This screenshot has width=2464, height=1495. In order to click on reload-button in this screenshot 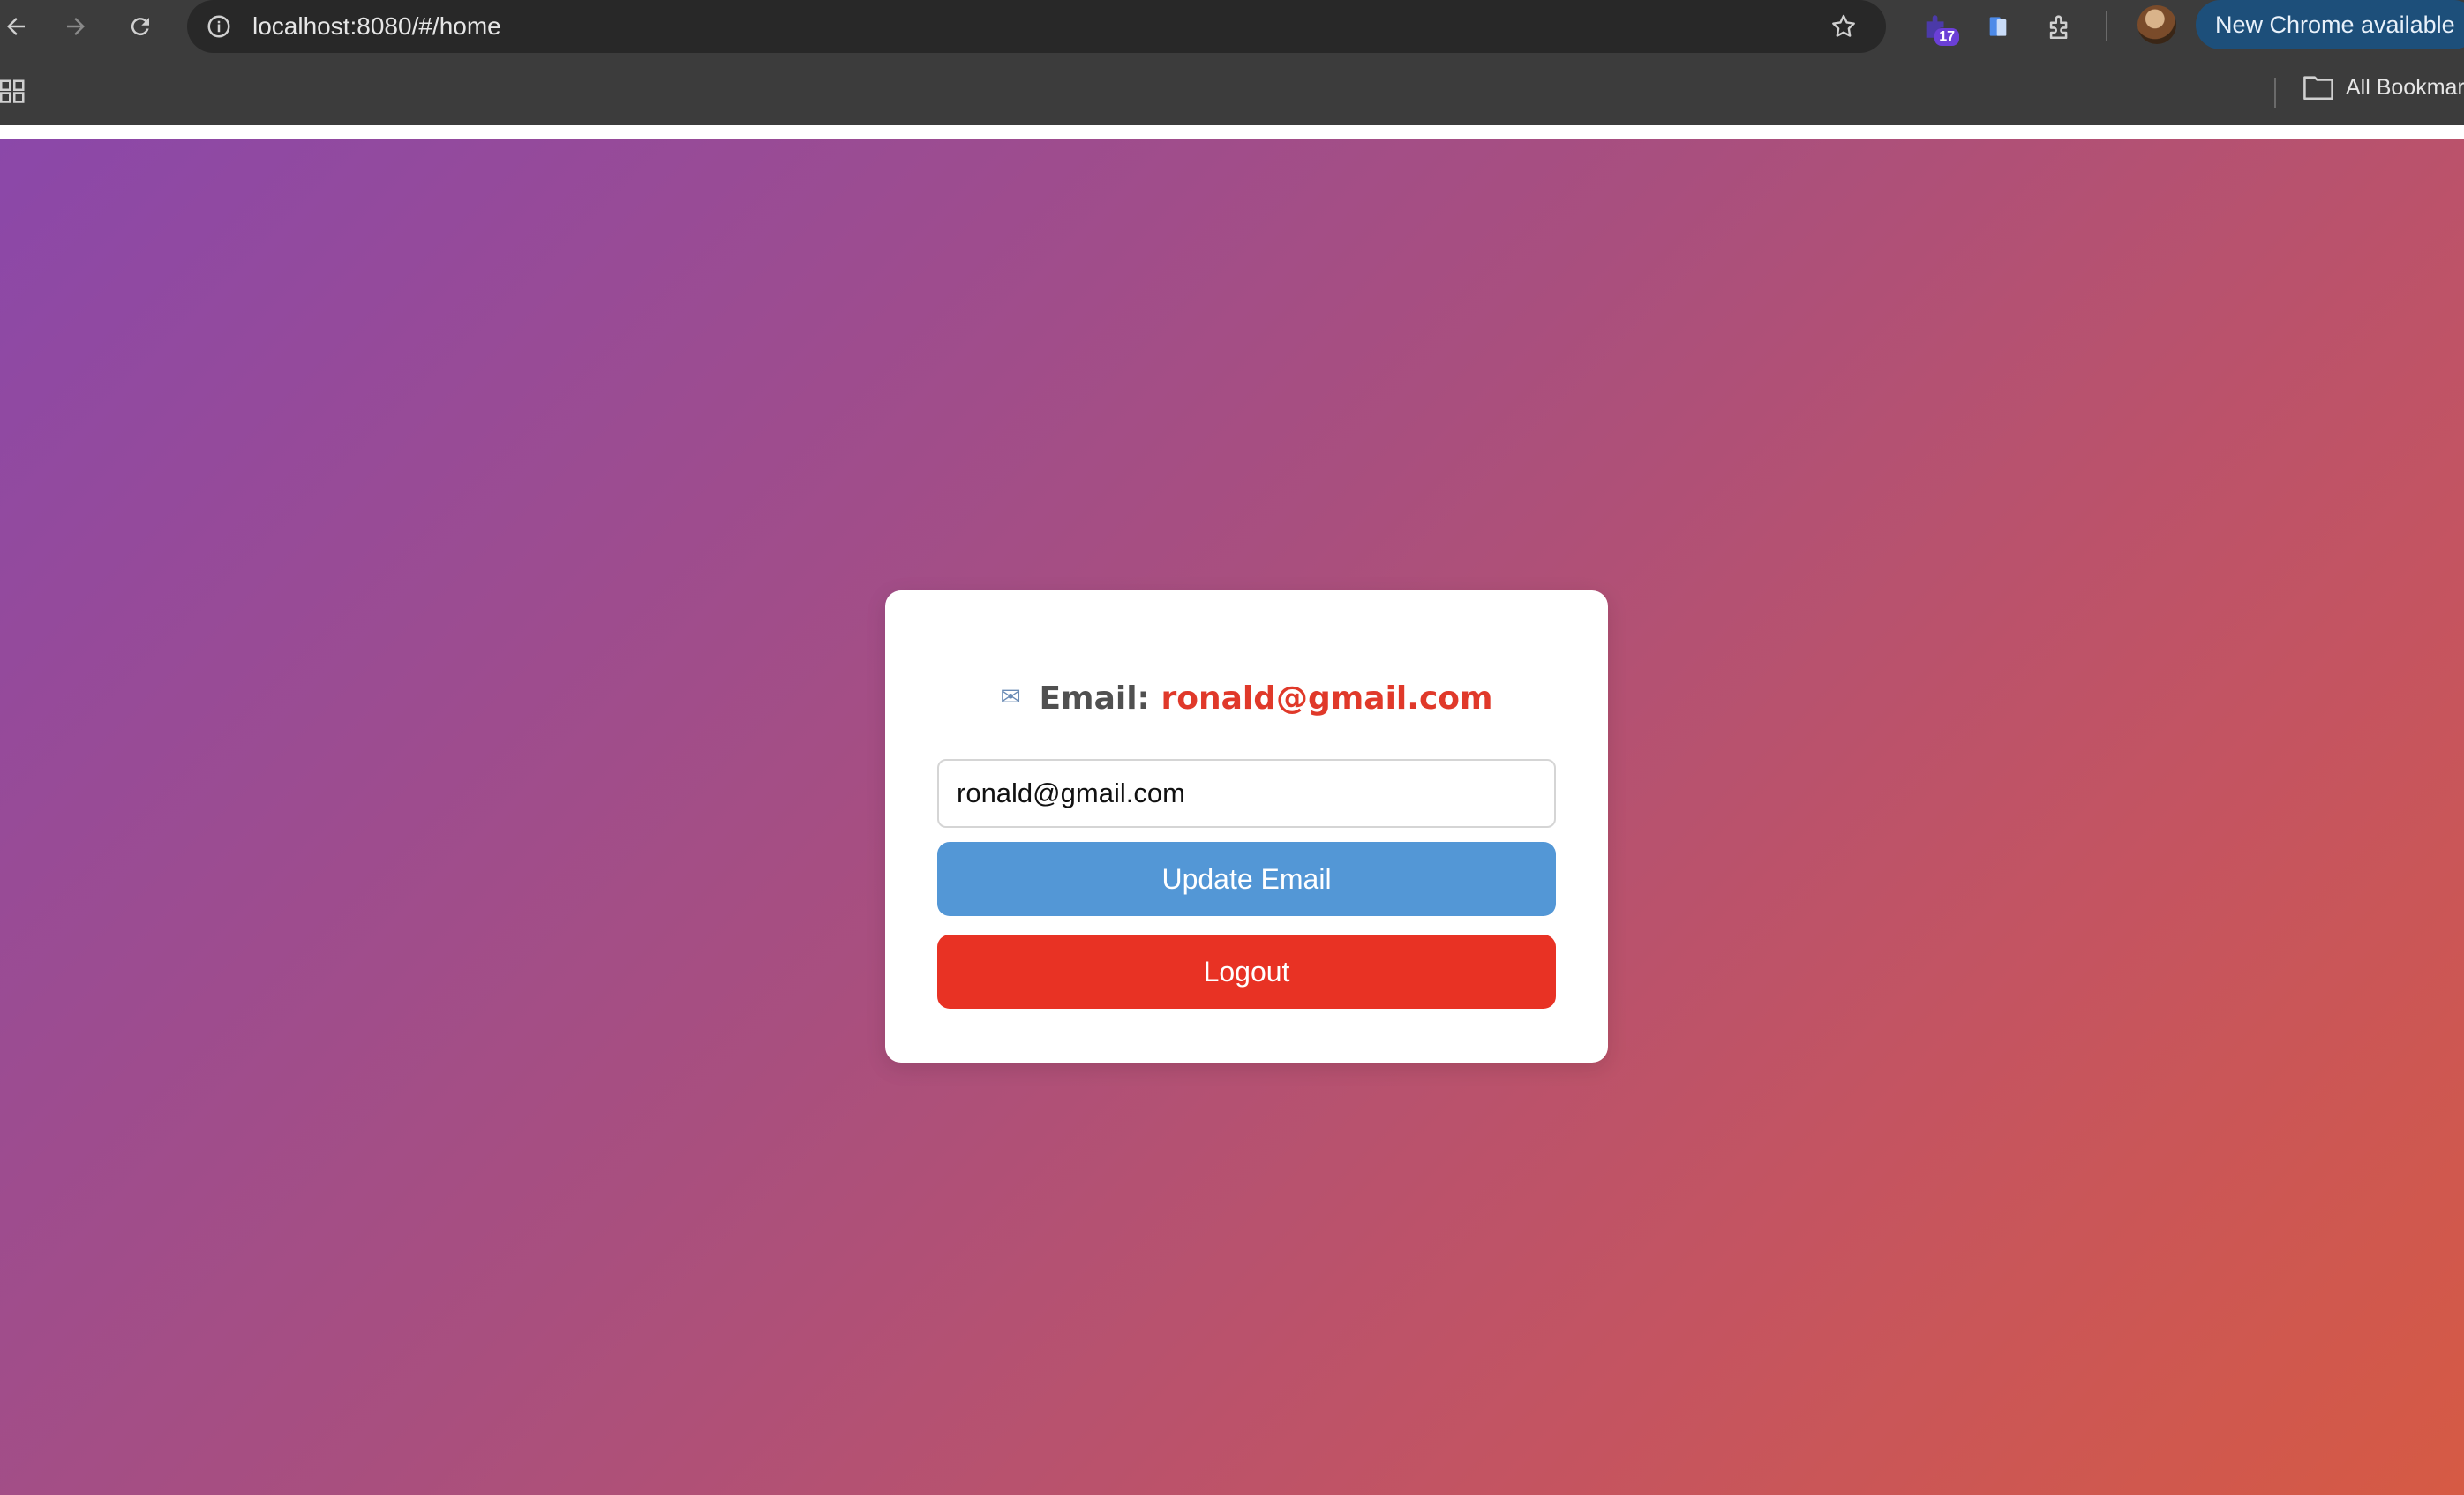, I will do `click(141, 27)`.